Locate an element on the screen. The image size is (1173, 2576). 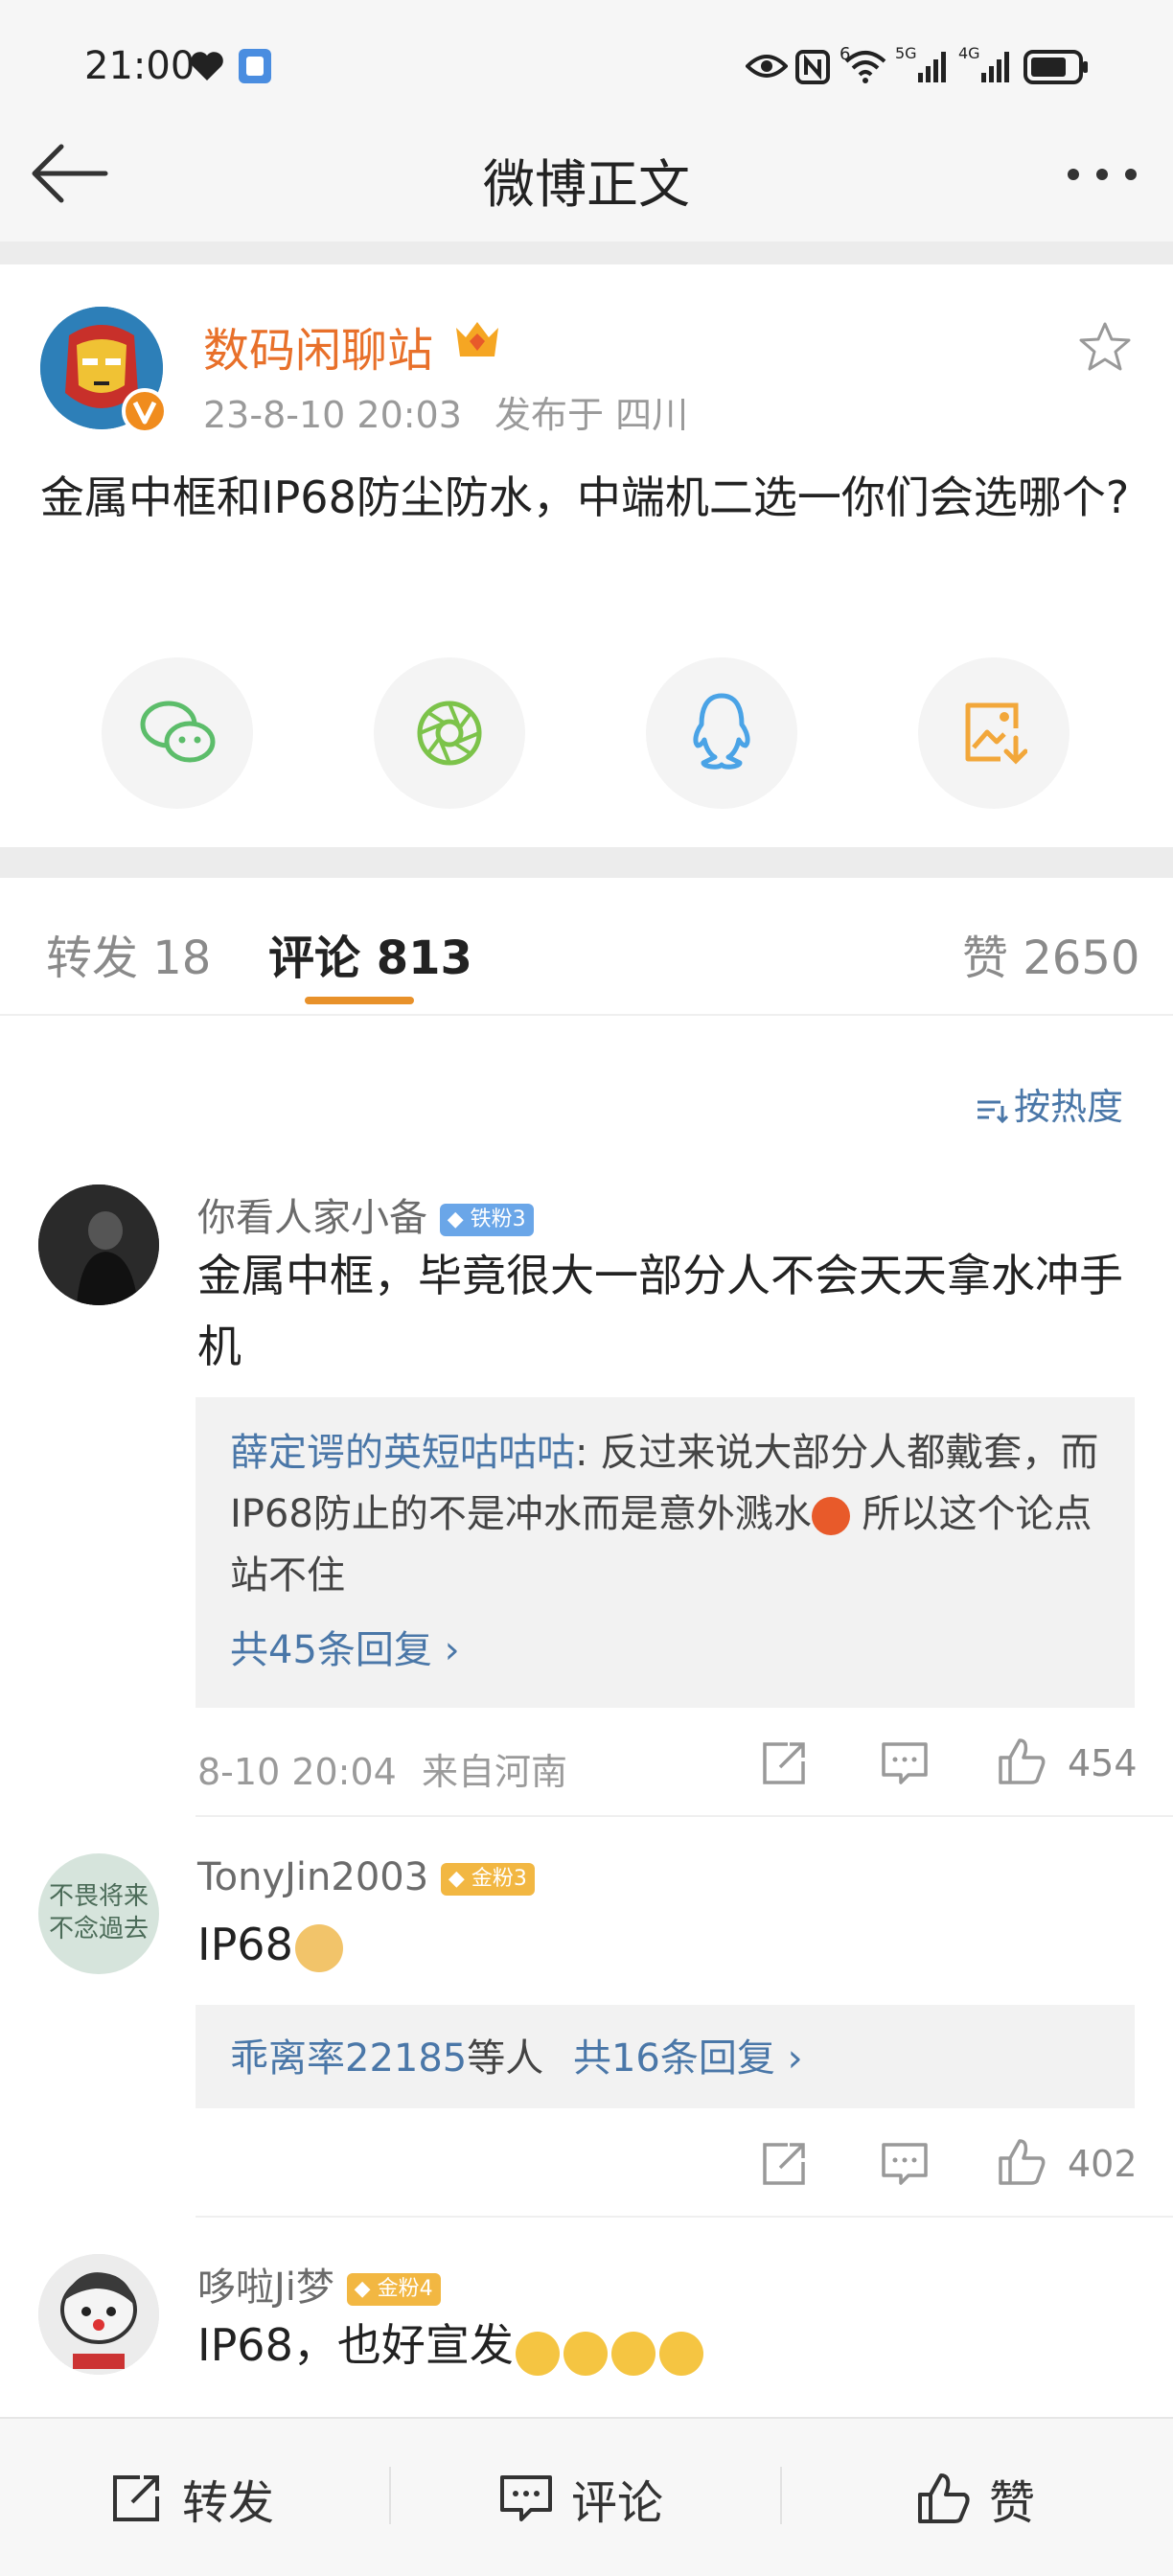
view-more-replies-link: 共45条回复 › is located at coordinates (345, 1650).